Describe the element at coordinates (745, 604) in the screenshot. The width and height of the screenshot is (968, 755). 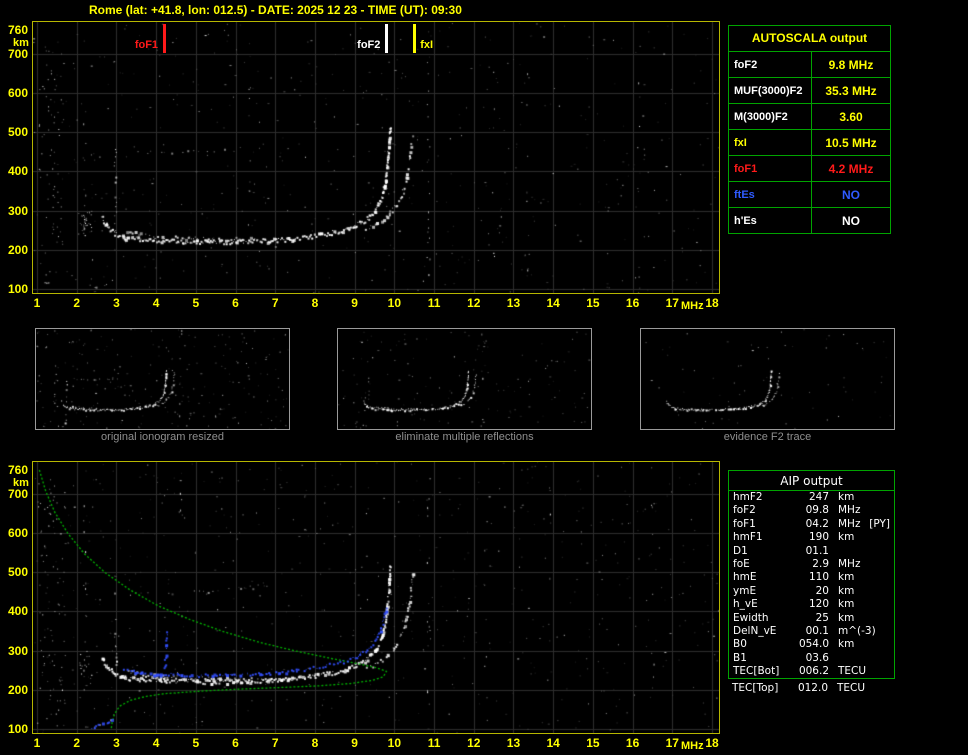
I see `aip-row-label: h_vE` at that location.